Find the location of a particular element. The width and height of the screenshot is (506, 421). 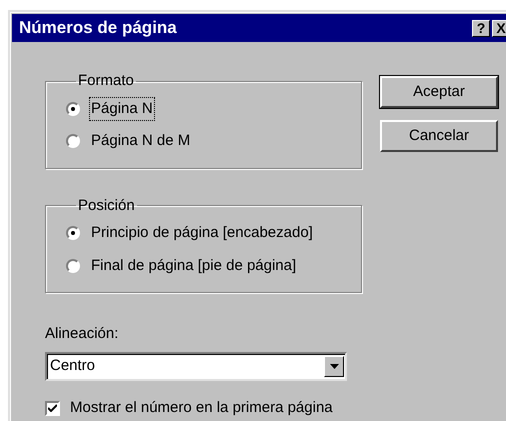

checkbox is located at coordinates (52, 408).